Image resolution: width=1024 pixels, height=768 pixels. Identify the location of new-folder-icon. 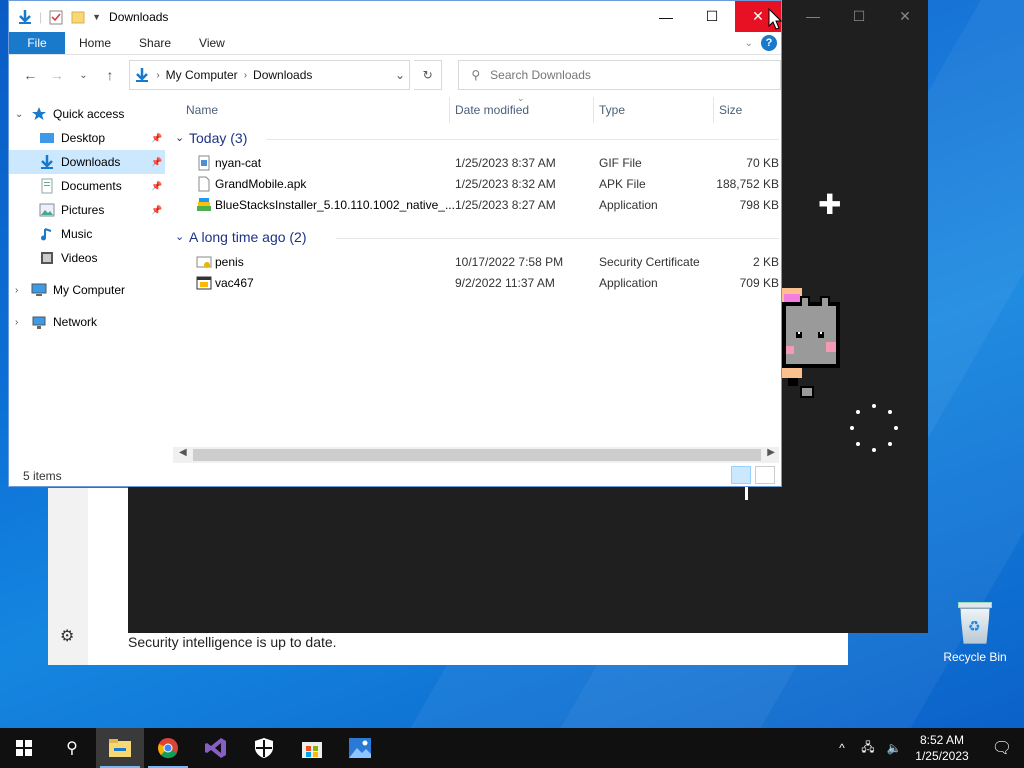
(78, 17).